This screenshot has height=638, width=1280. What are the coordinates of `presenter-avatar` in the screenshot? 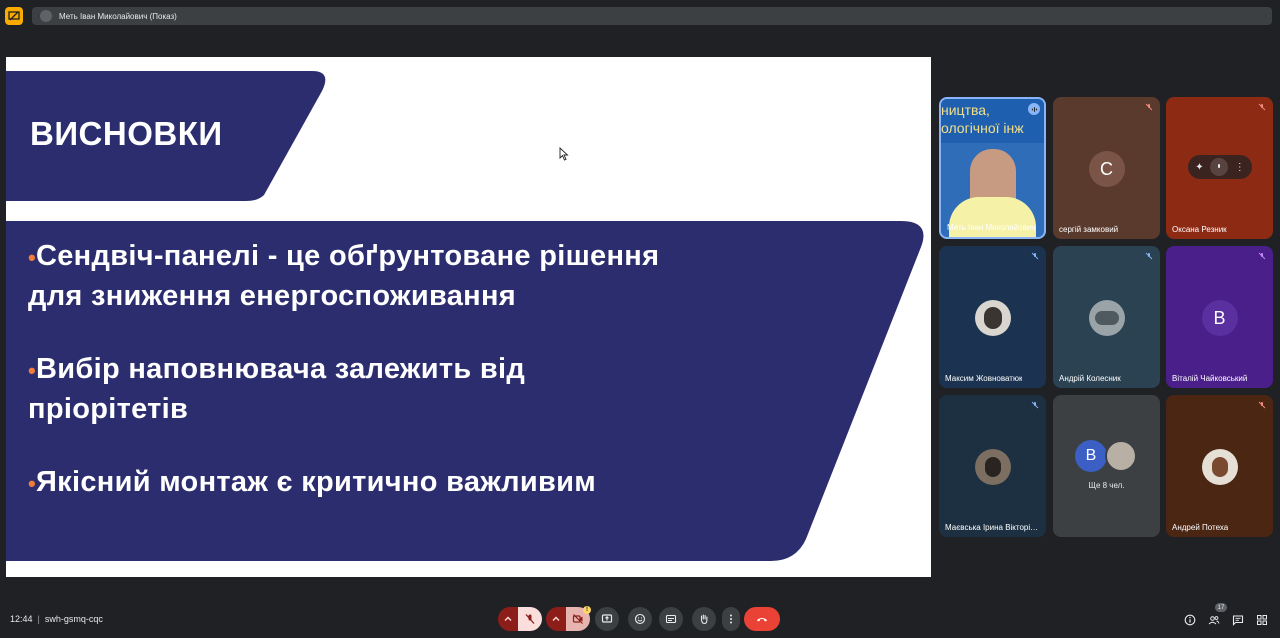 It's located at (46, 16).